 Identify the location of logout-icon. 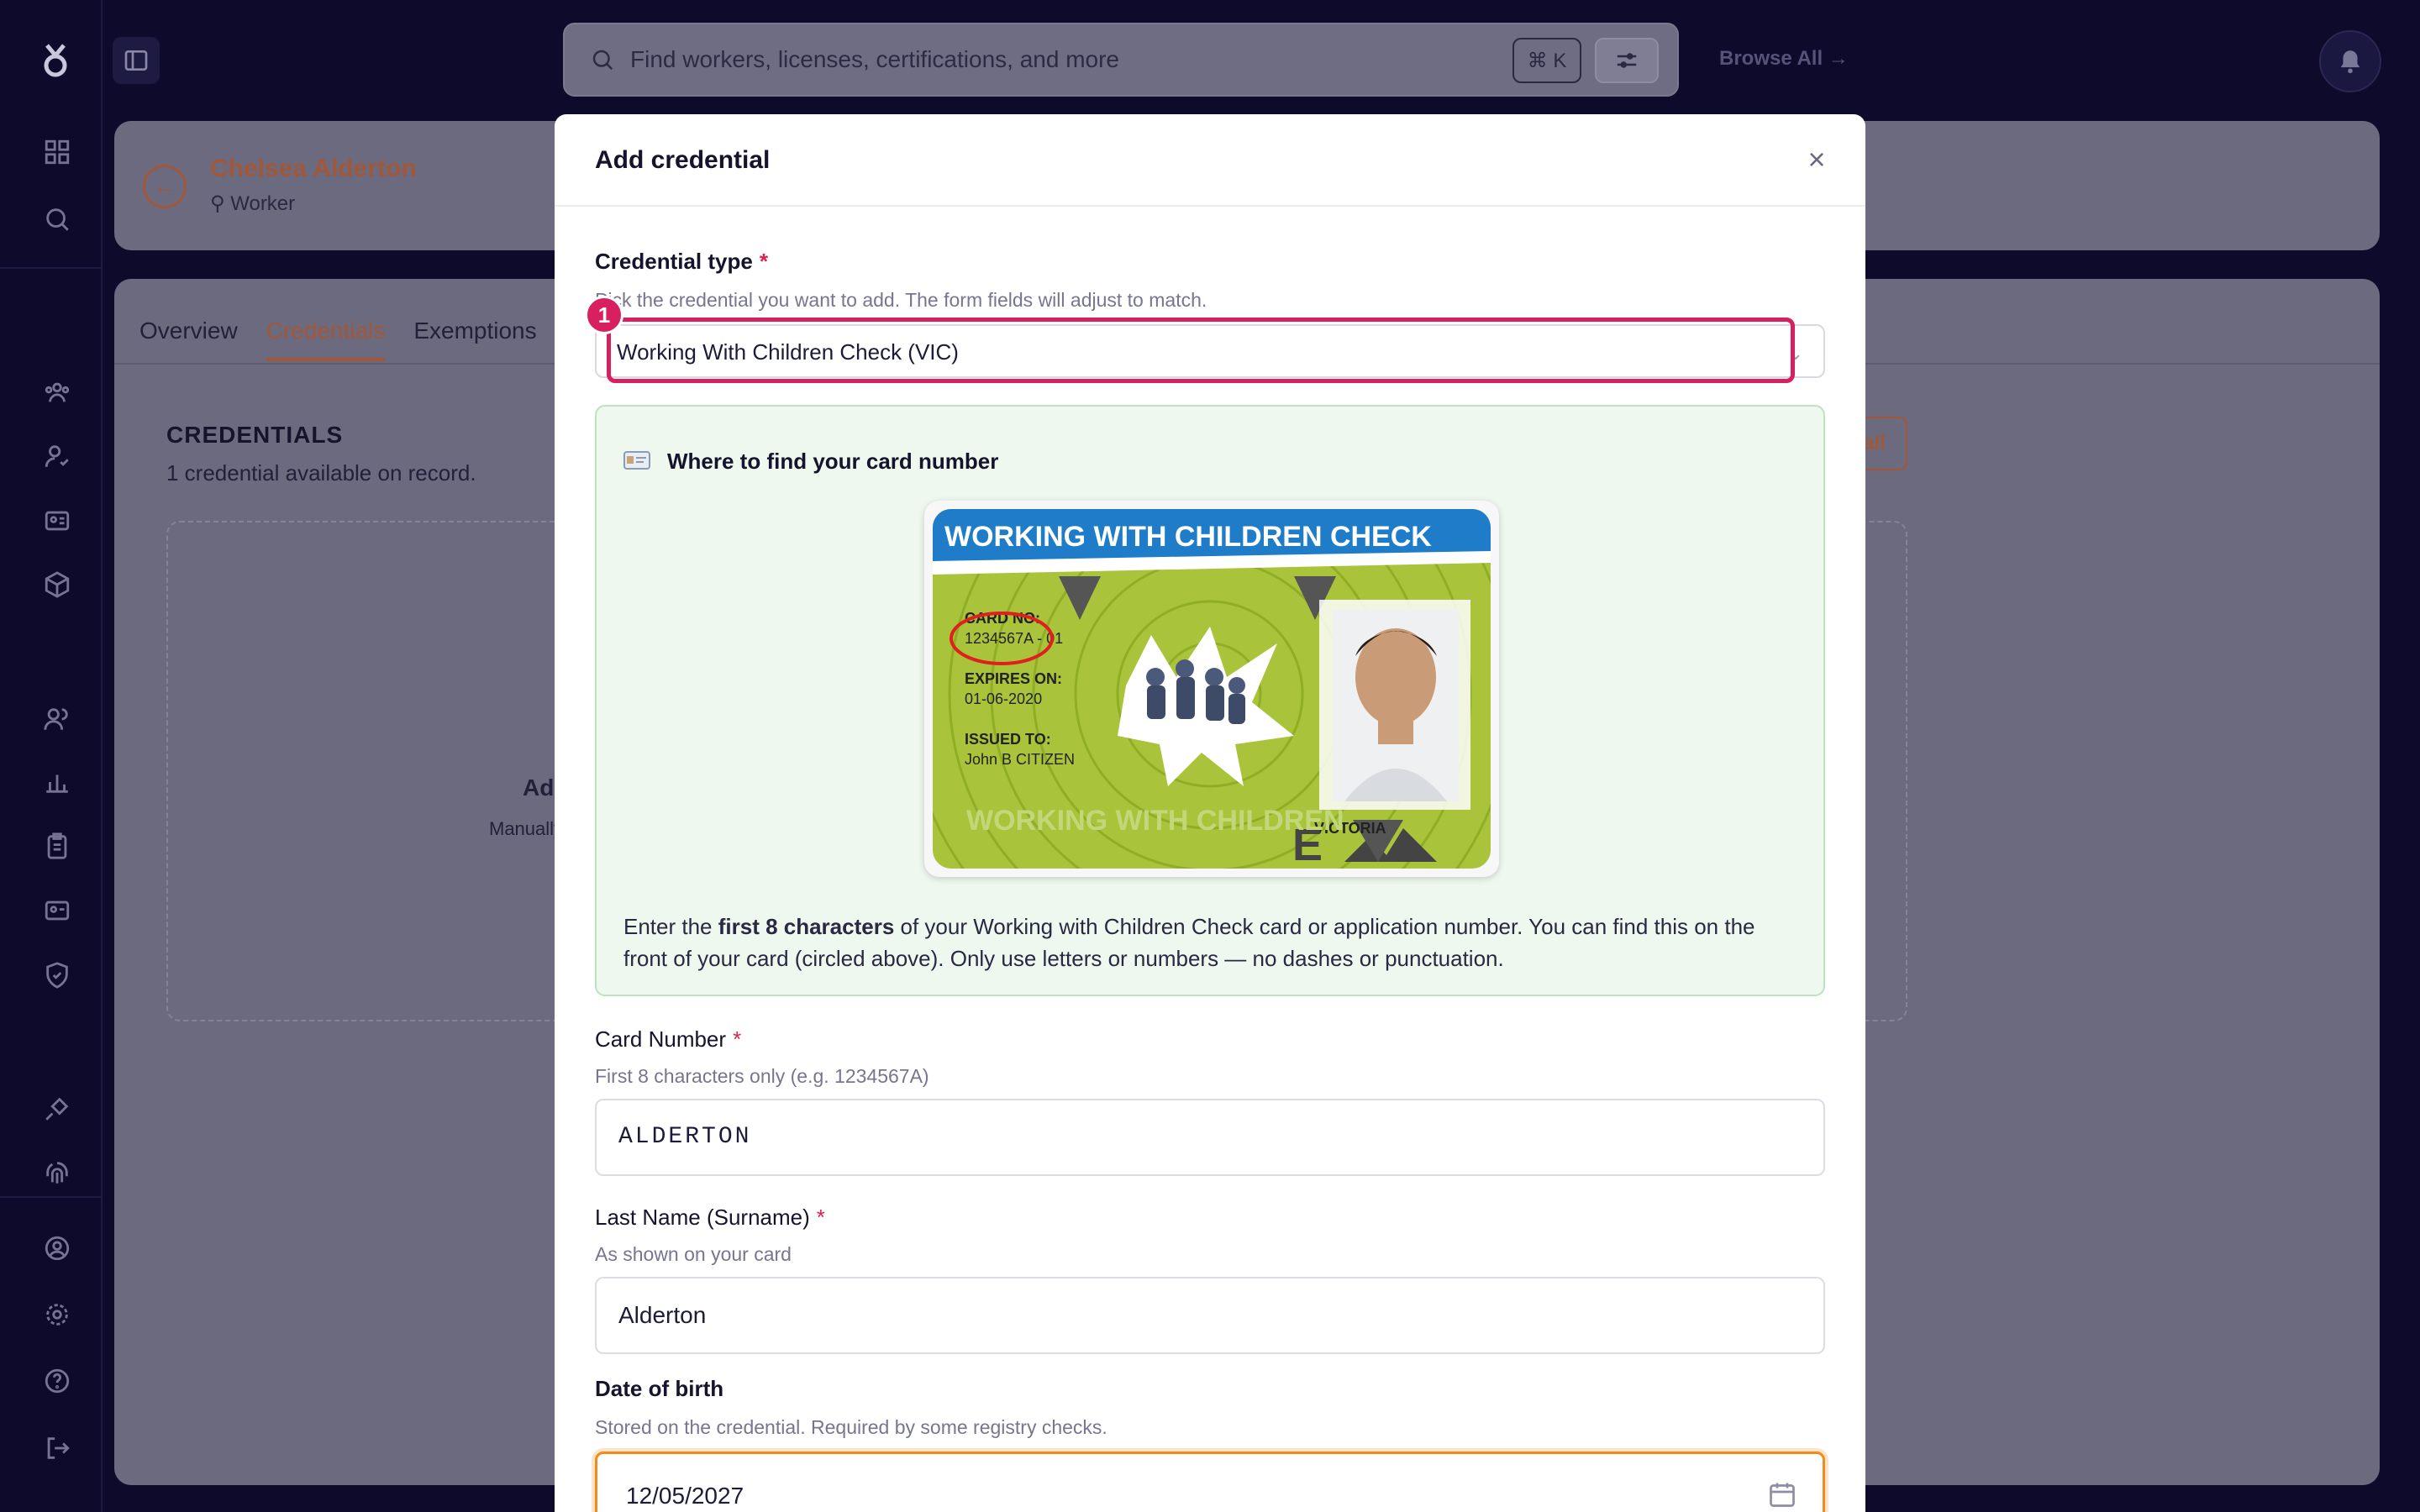
(57, 1448).